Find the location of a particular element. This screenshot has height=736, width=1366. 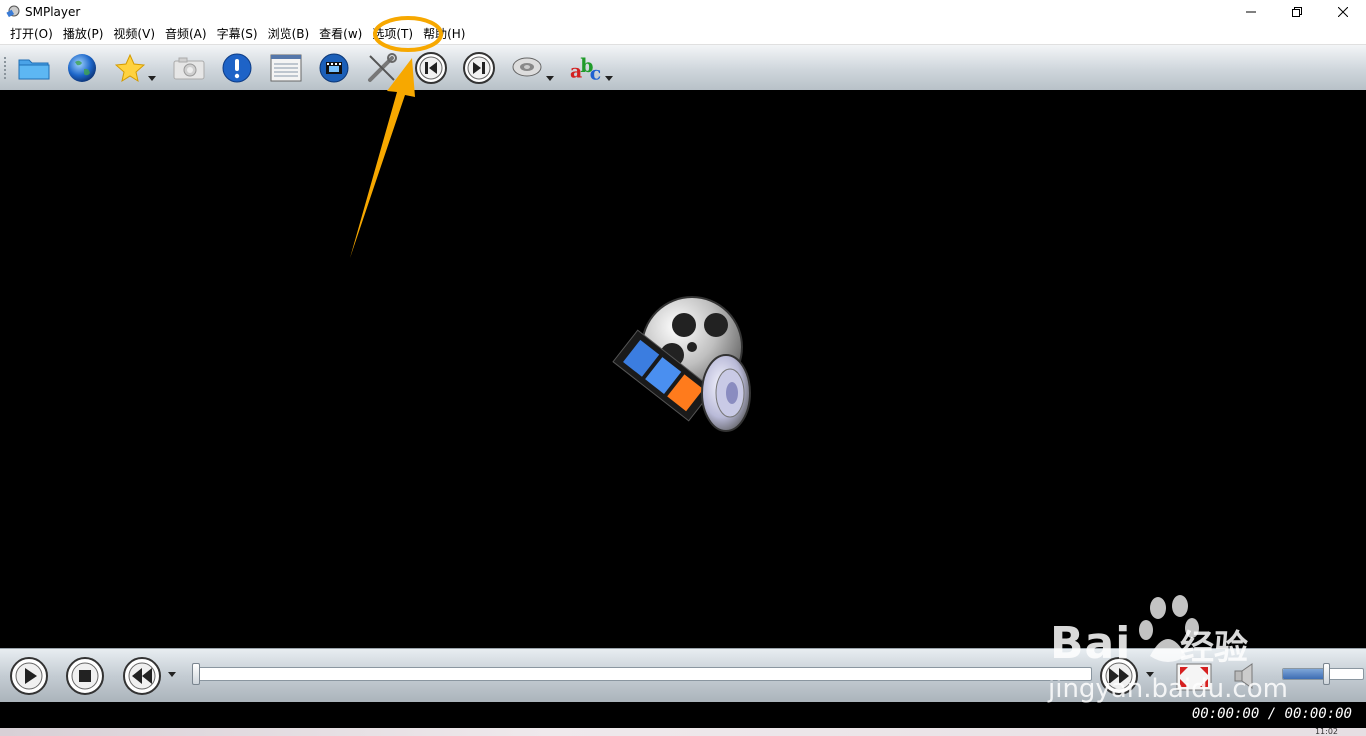

menu-view: 查看(w) is located at coordinates (340, 34).